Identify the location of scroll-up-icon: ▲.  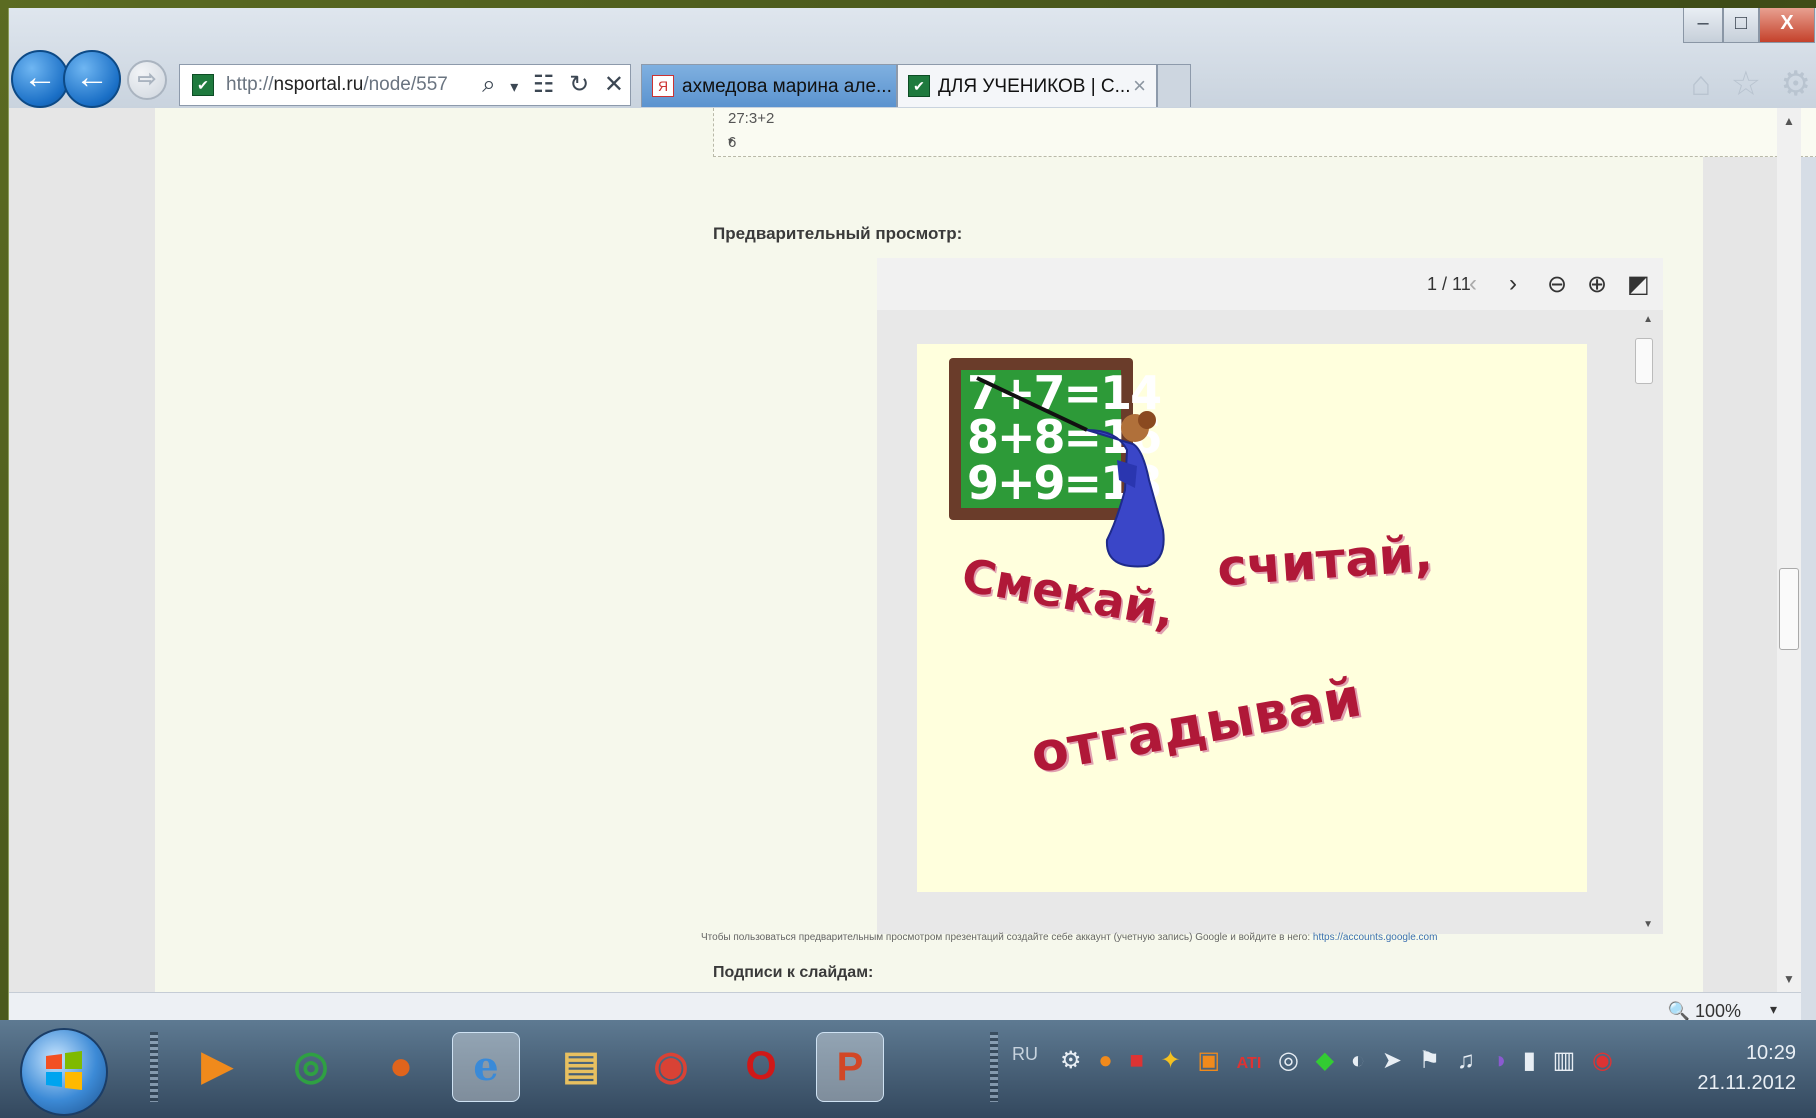
(1789, 121).